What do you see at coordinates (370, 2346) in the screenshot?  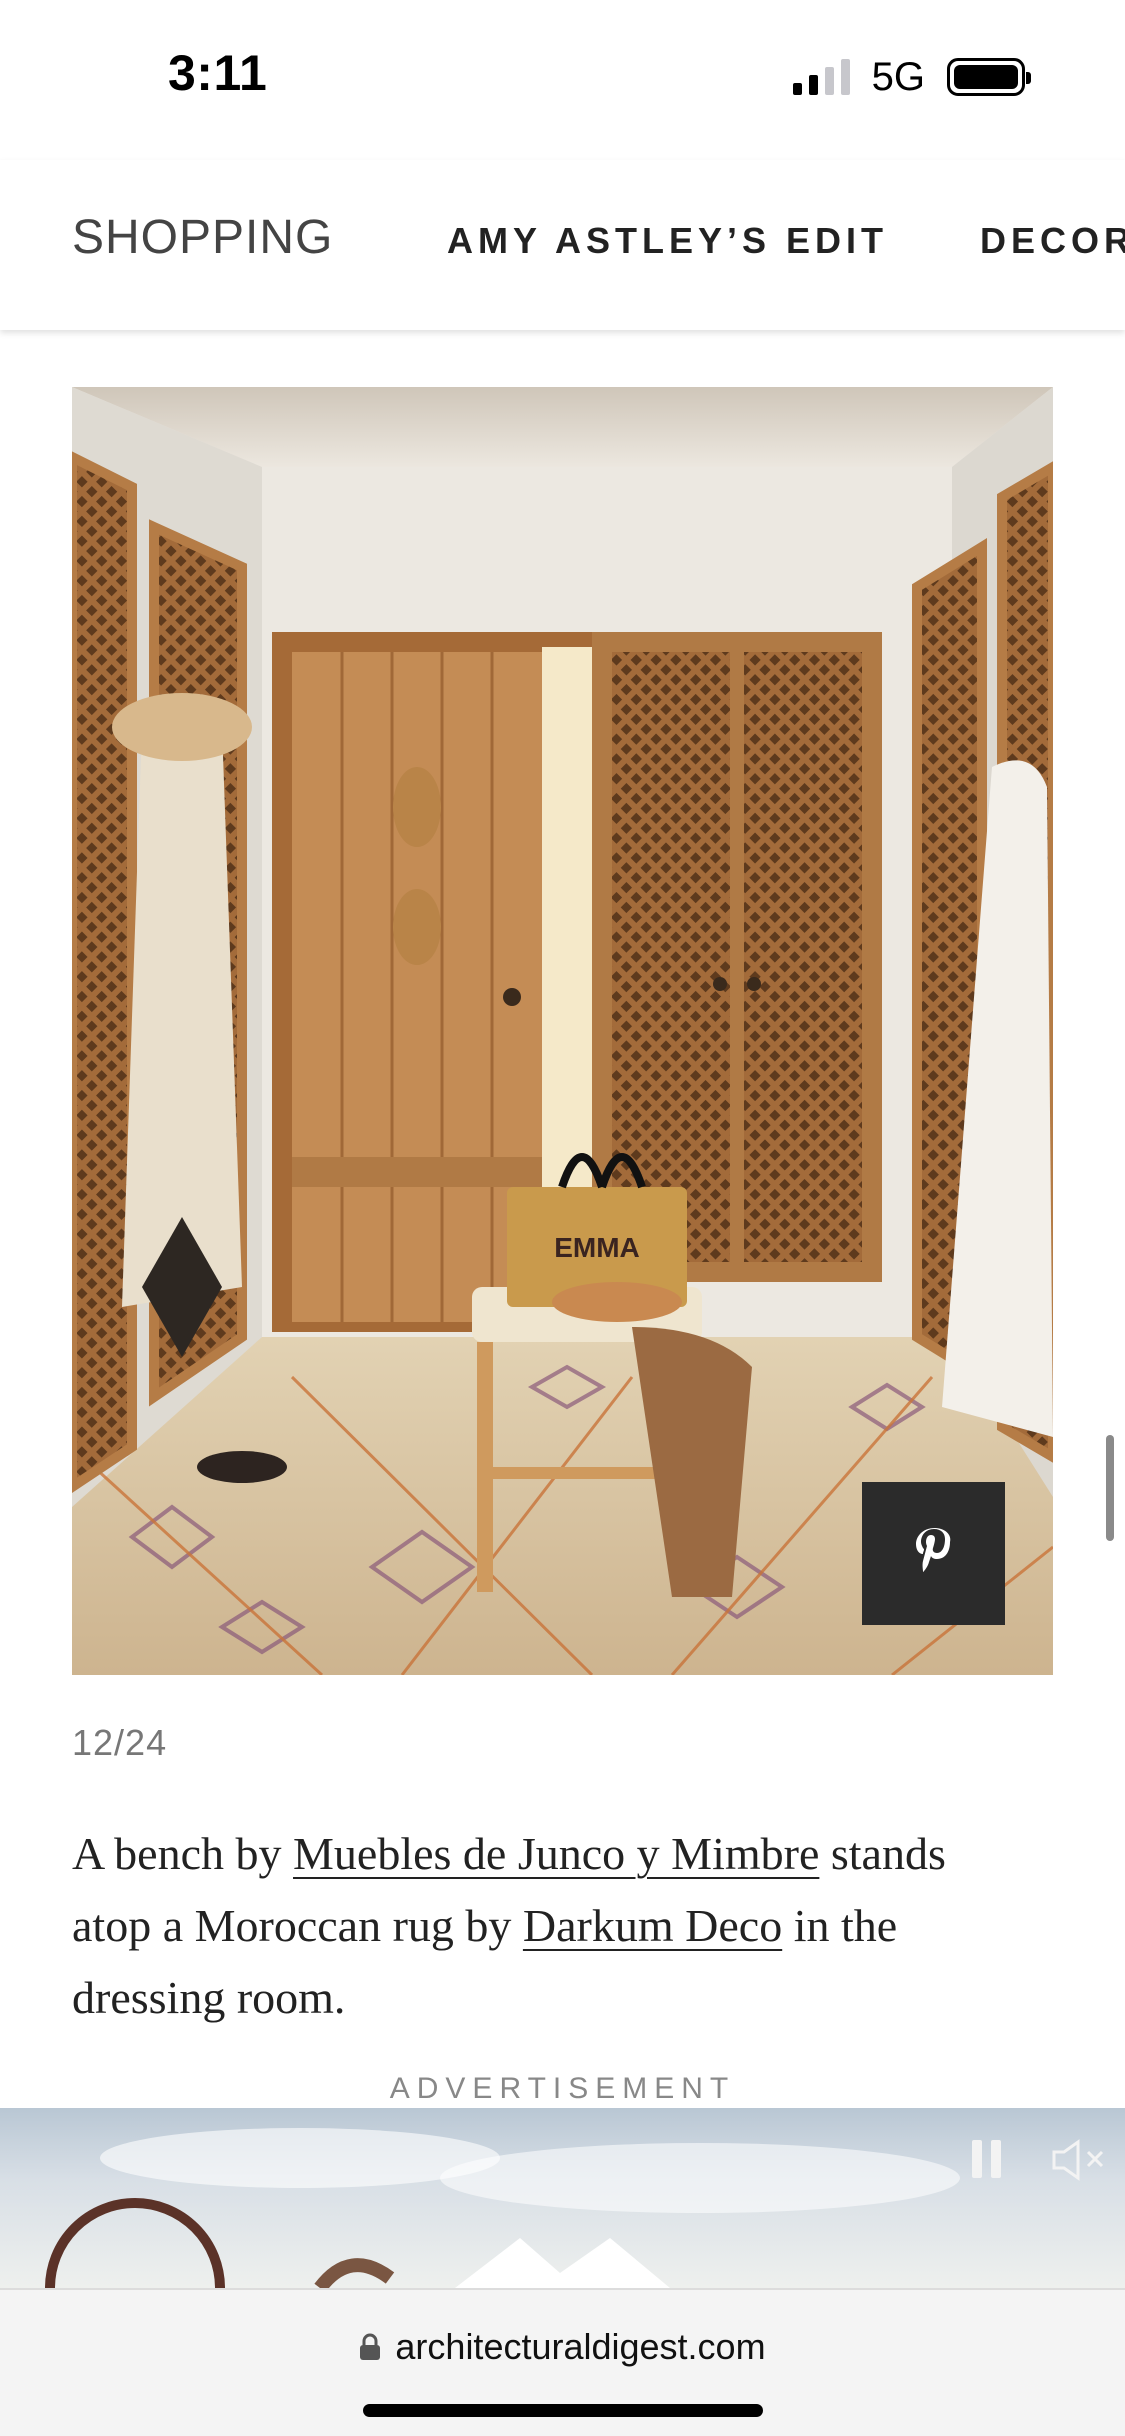 I see `lock-icon` at bounding box center [370, 2346].